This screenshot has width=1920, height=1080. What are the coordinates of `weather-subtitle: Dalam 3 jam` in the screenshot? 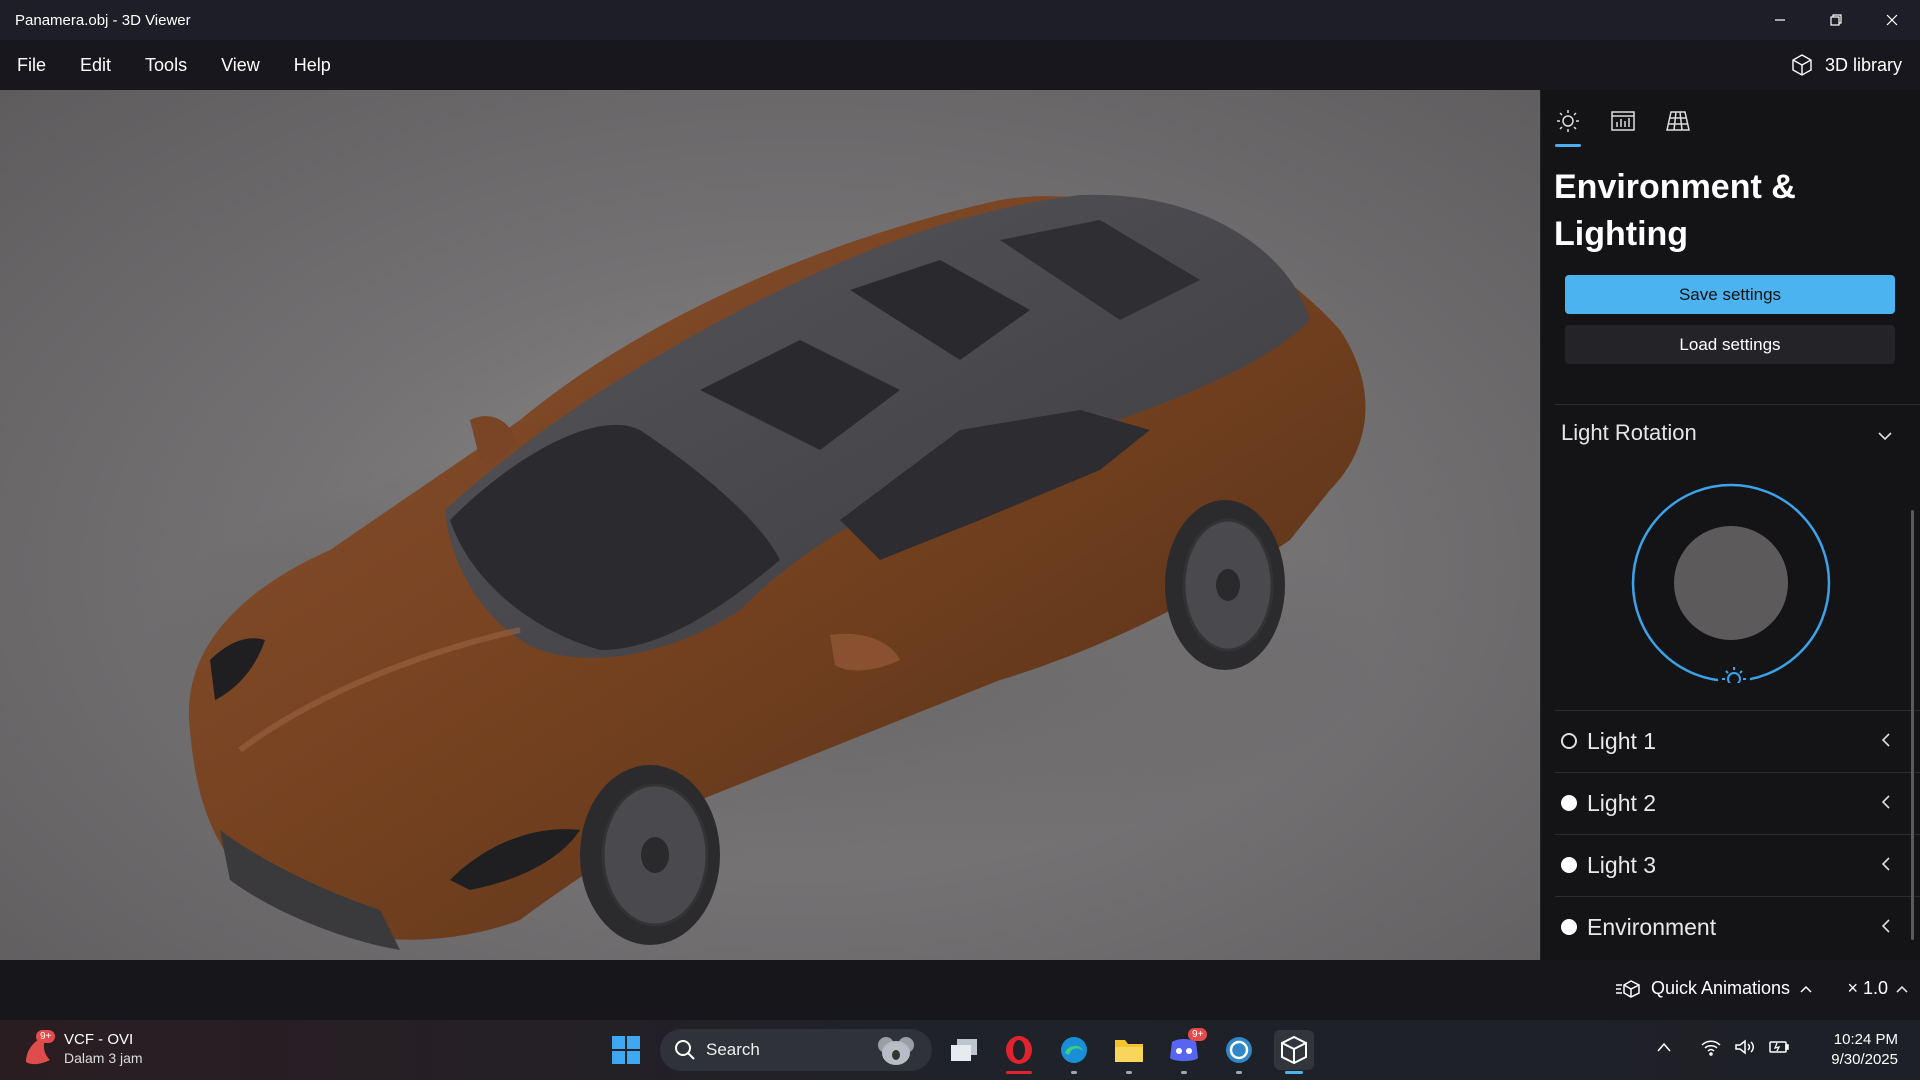 It's located at (103, 1057).